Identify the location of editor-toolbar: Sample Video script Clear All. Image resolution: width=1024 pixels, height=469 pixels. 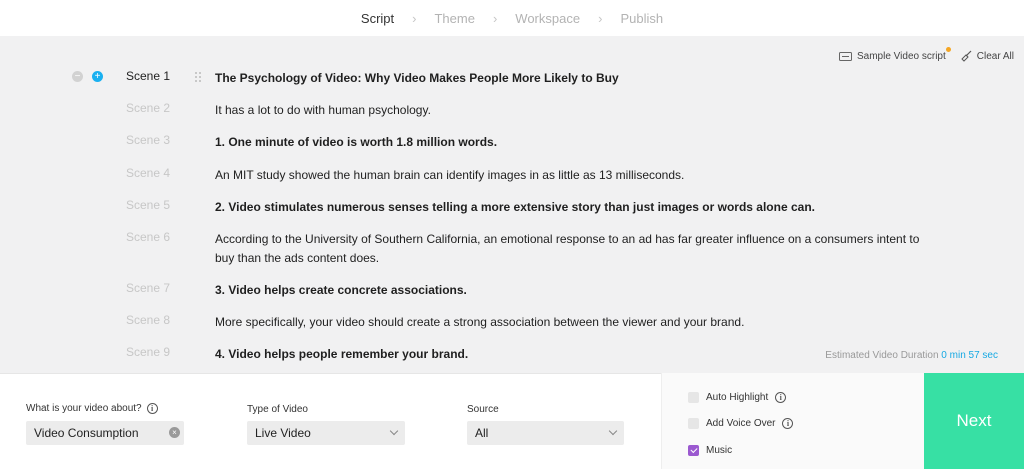
(926, 54).